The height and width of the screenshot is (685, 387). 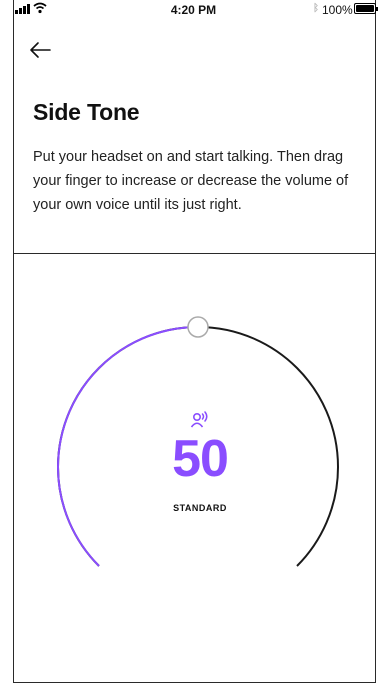 I want to click on dial-handle, so click(x=198, y=327).